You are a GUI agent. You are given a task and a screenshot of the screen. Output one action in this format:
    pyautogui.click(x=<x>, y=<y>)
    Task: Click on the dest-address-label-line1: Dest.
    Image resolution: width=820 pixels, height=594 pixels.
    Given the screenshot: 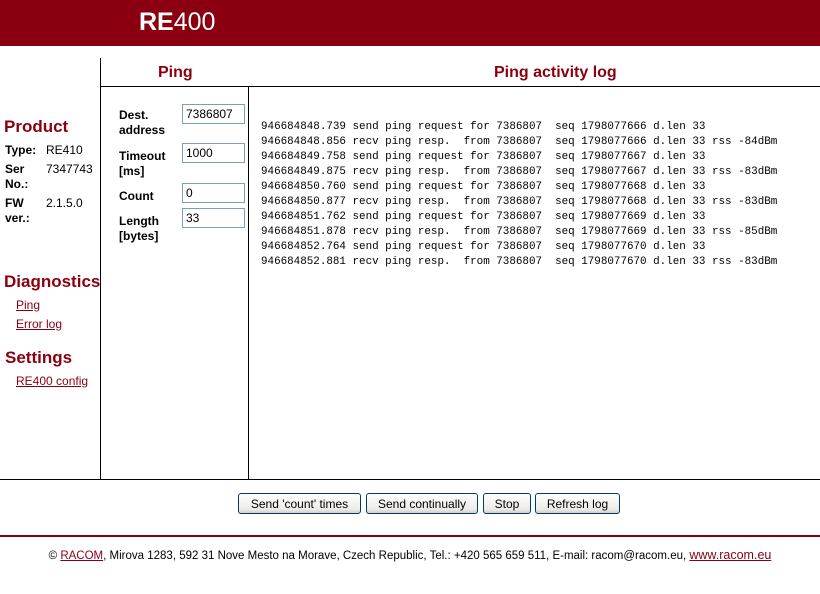 What is the action you would take?
    pyautogui.click(x=134, y=115)
    